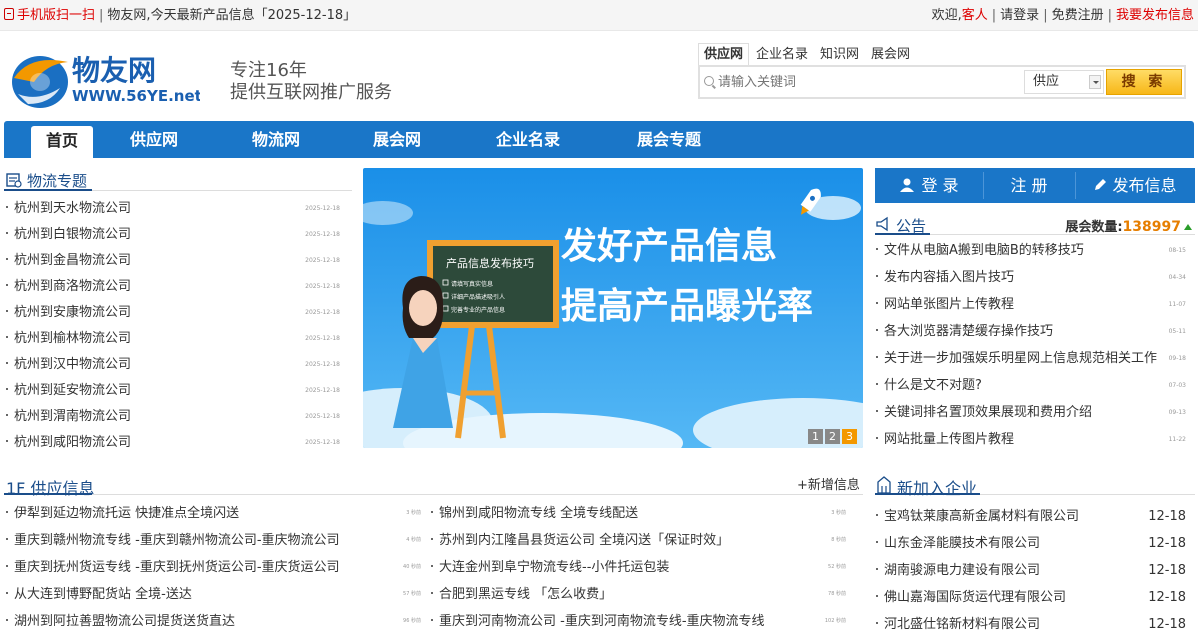 The width and height of the screenshot is (1198, 643). What do you see at coordinates (638, 513) in the screenshot?
I see `list-item: 锦州到咸阳物流专线 全境专线配送 3 秒前` at bounding box center [638, 513].